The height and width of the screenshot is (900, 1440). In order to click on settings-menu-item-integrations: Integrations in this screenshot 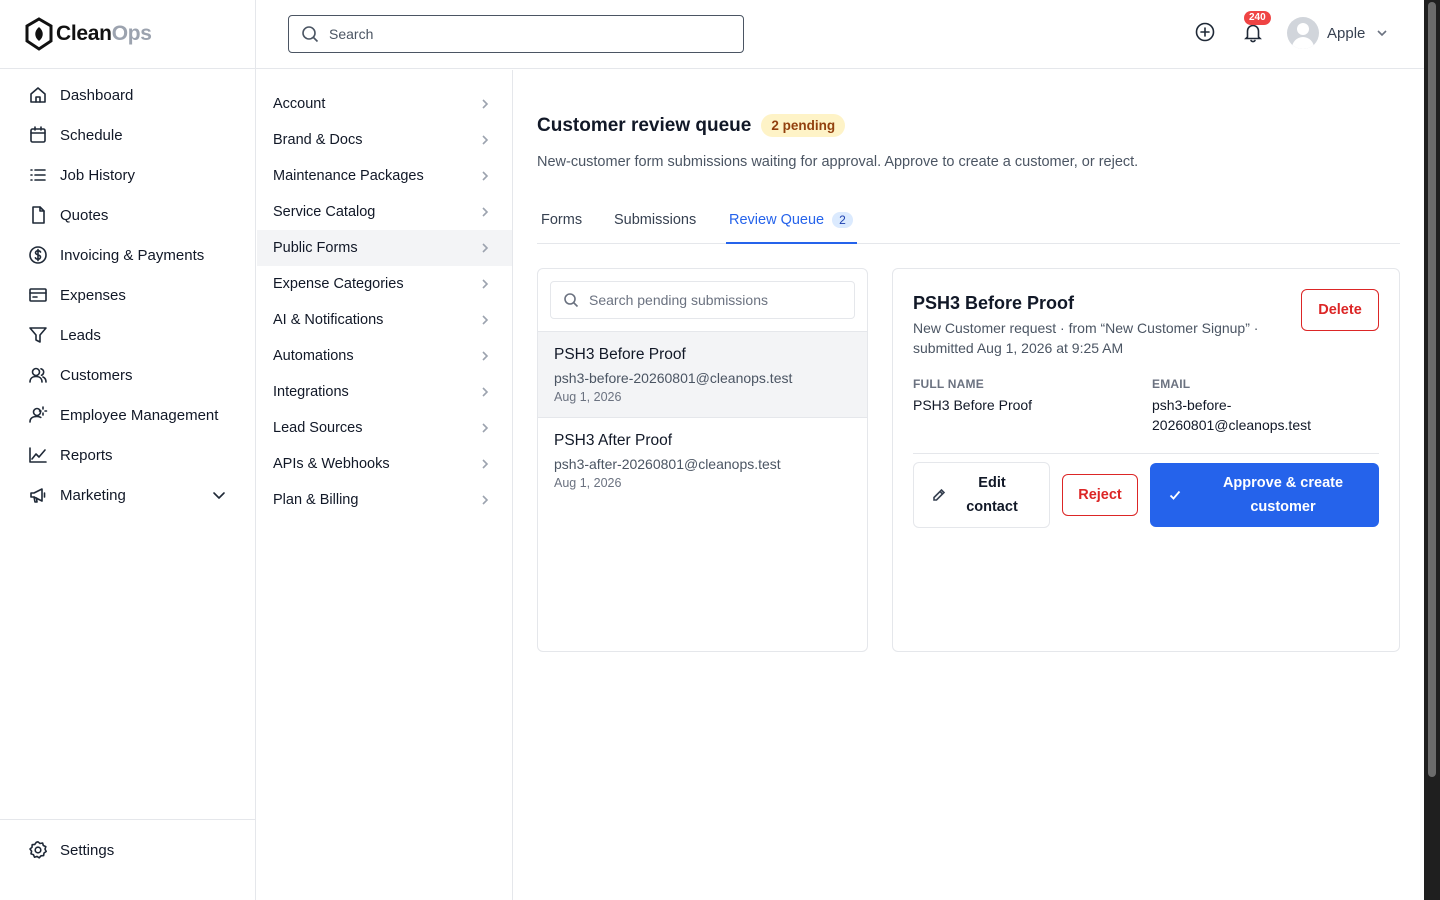, I will do `click(384, 392)`.